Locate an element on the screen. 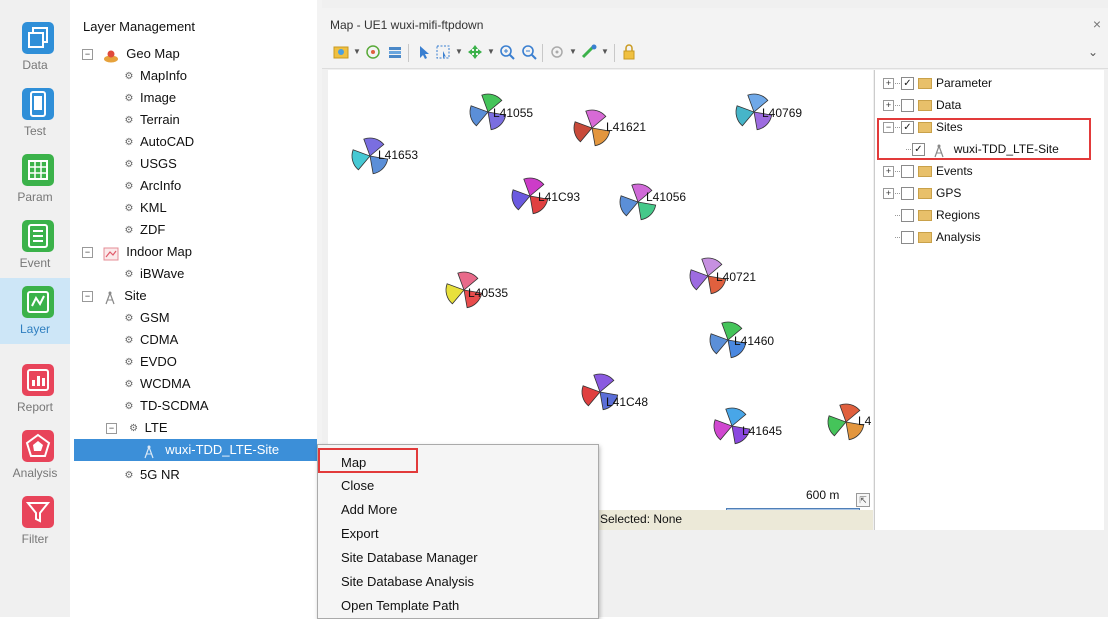 Image resolution: width=1108 pixels, height=619 pixels. layers-stack-icon is located at coordinates (395, 52).